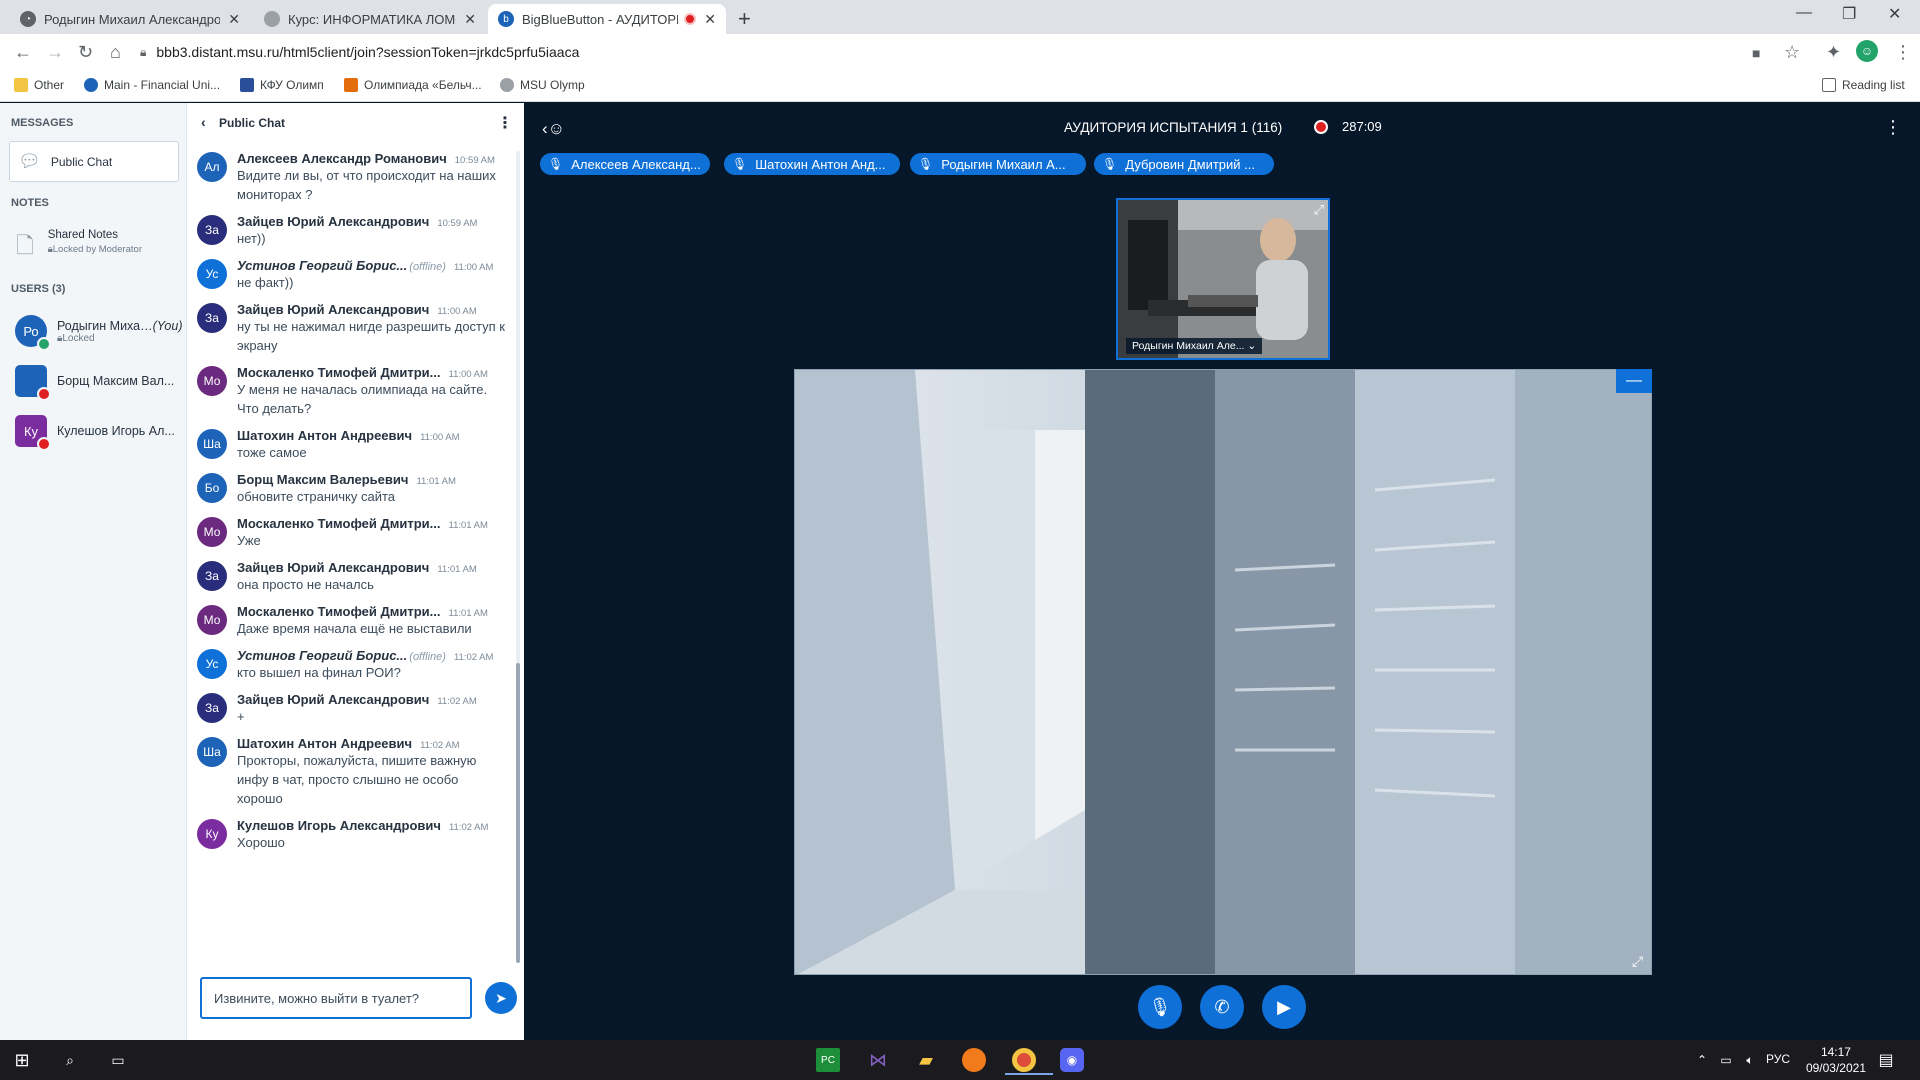 Image resolution: width=1920 pixels, height=1080 pixels. What do you see at coordinates (1804, 13) in the screenshot?
I see `minimize-window-icon: —` at bounding box center [1804, 13].